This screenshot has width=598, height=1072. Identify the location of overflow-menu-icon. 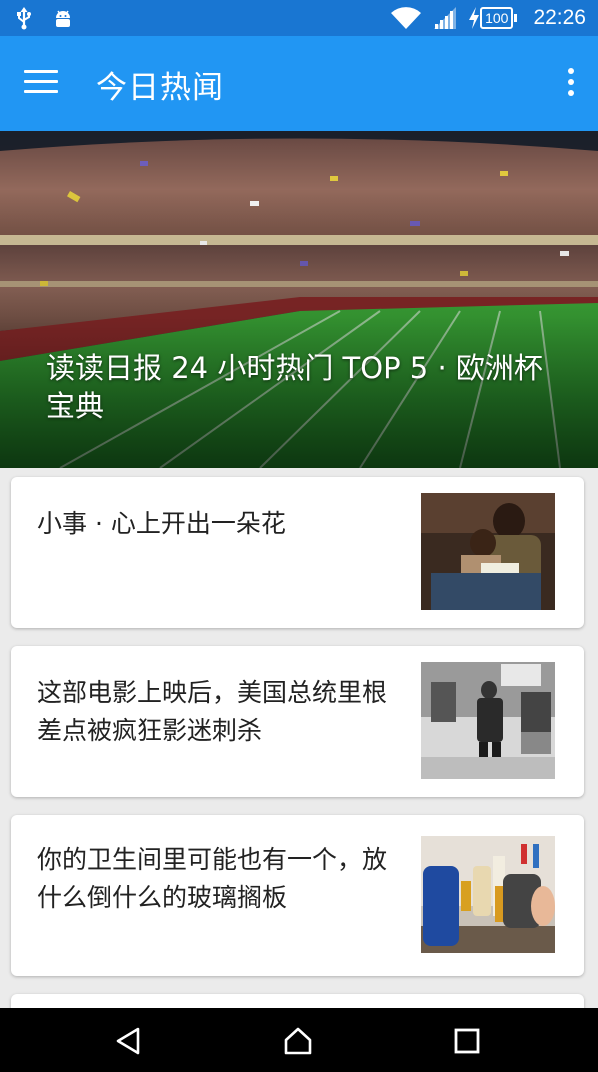
(571, 84).